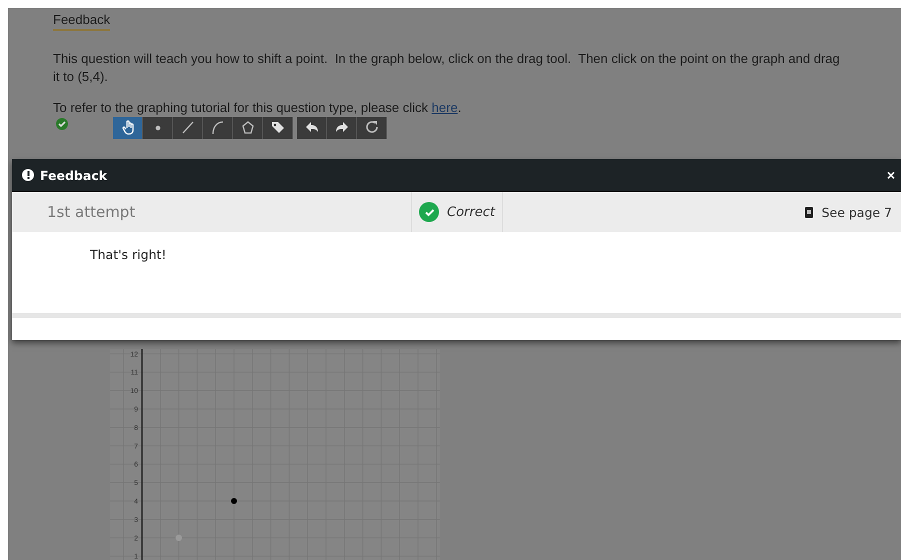 This screenshot has width=901, height=560. What do you see at coordinates (471, 212) in the screenshot?
I see `result-text: Correct` at bounding box center [471, 212].